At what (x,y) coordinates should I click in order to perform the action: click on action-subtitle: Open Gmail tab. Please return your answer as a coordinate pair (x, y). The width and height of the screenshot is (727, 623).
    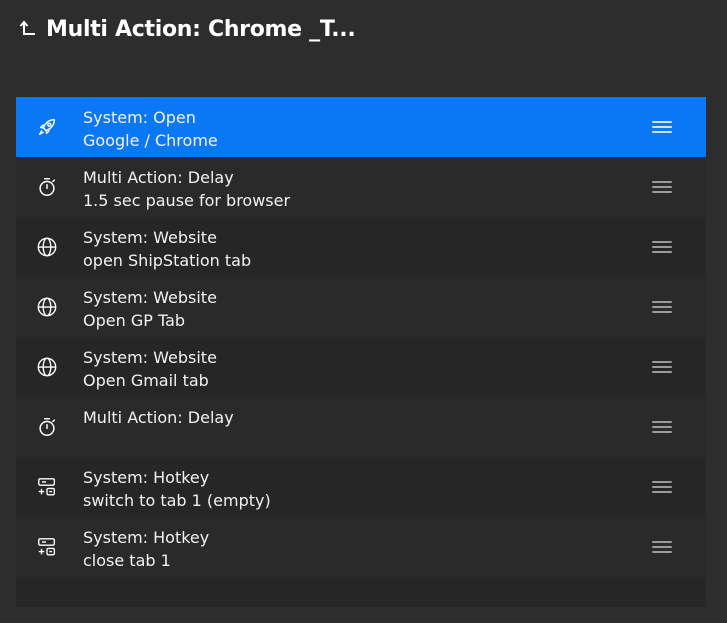
    Looking at the image, I should click on (146, 380).